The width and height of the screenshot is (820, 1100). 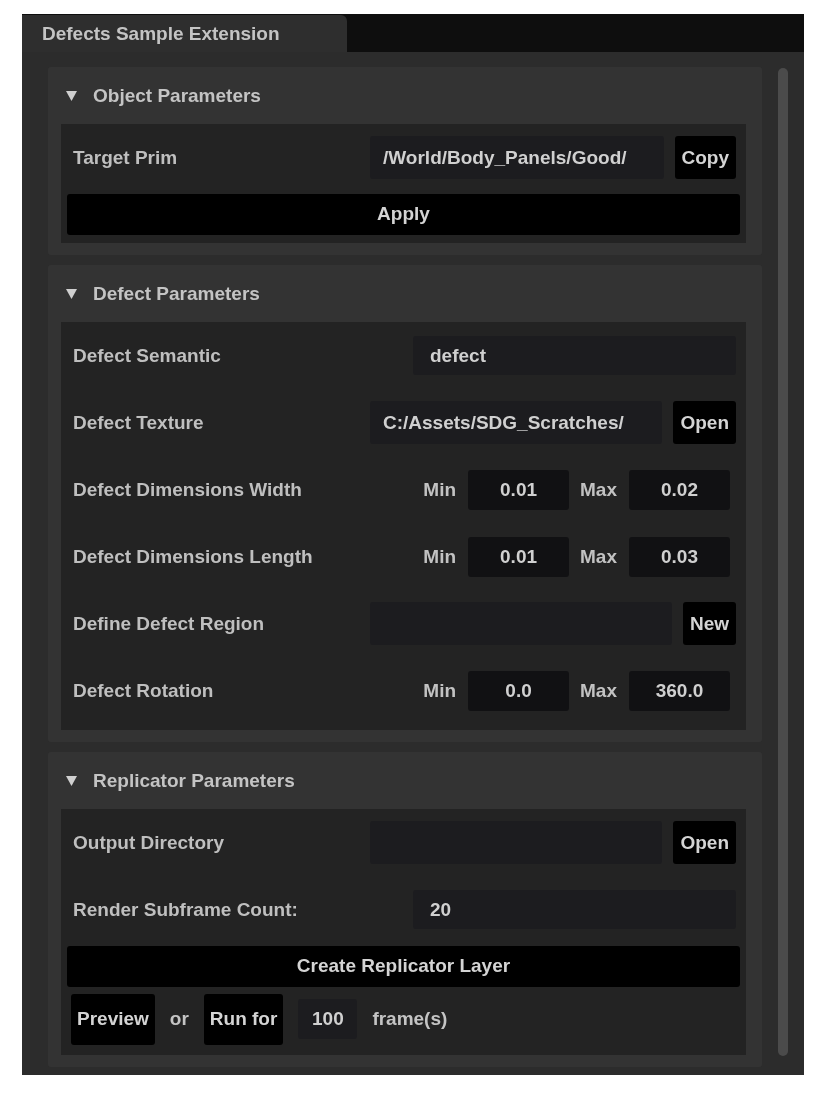 What do you see at coordinates (783, 562) in the screenshot?
I see `scrollbar-thumb` at bounding box center [783, 562].